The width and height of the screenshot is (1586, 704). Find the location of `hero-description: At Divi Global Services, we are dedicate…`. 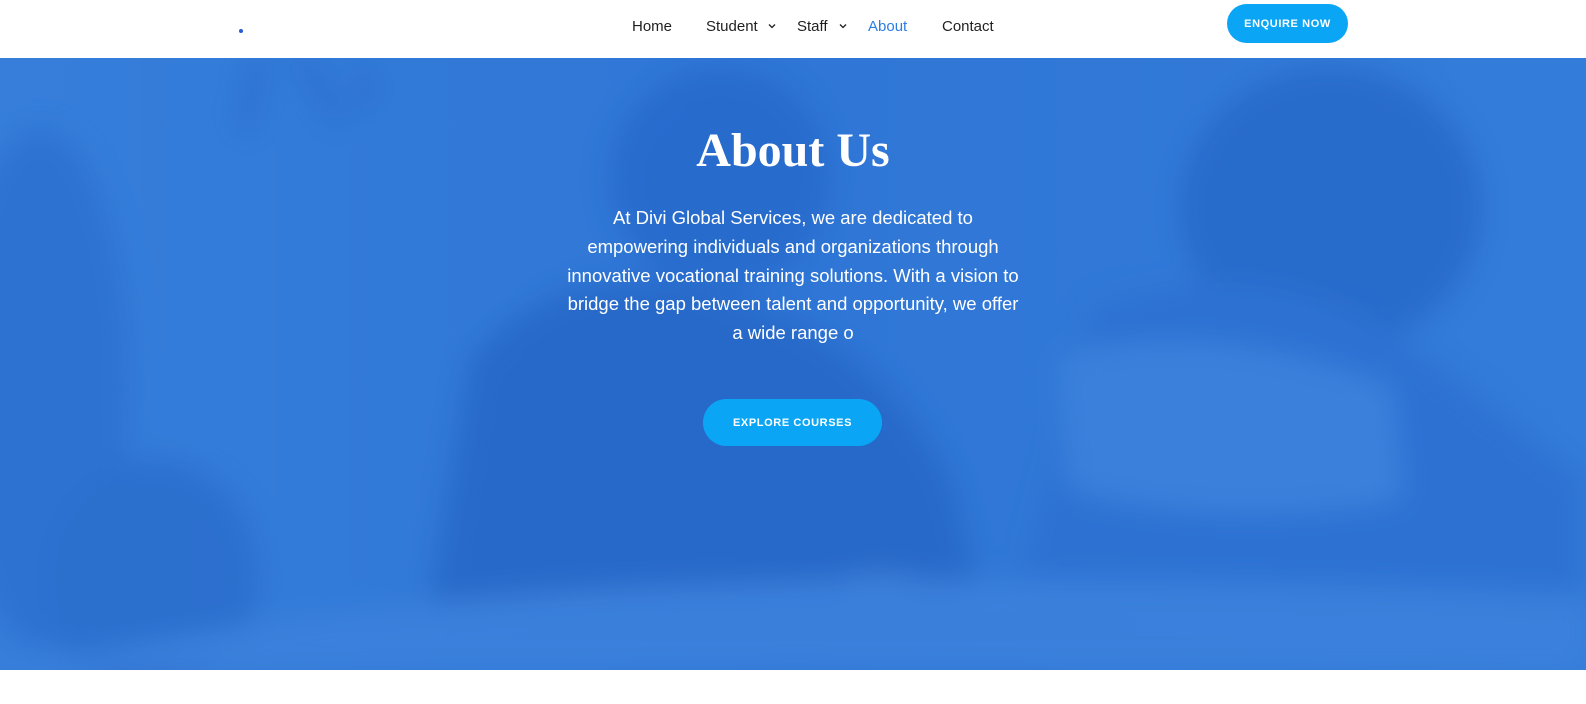

hero-description: At Divi Global Services, we are dedicate… is located at coordinates (793, 275).